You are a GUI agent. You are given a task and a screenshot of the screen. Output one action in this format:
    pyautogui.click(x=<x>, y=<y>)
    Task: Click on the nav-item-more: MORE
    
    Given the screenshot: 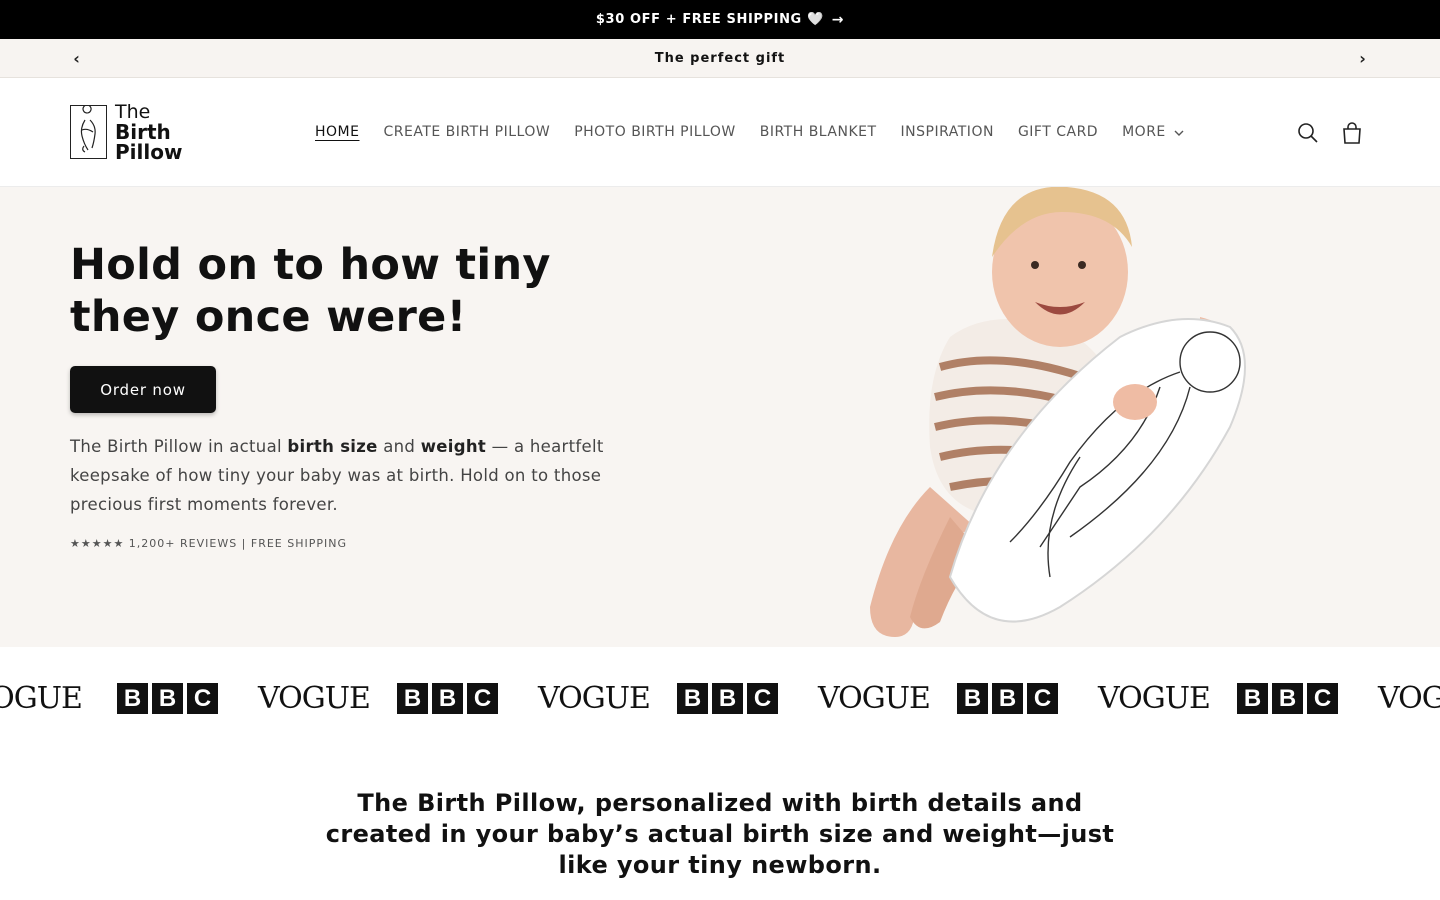 What is the action you would take?
    pyautogui.click(x=1153, y=132)
    